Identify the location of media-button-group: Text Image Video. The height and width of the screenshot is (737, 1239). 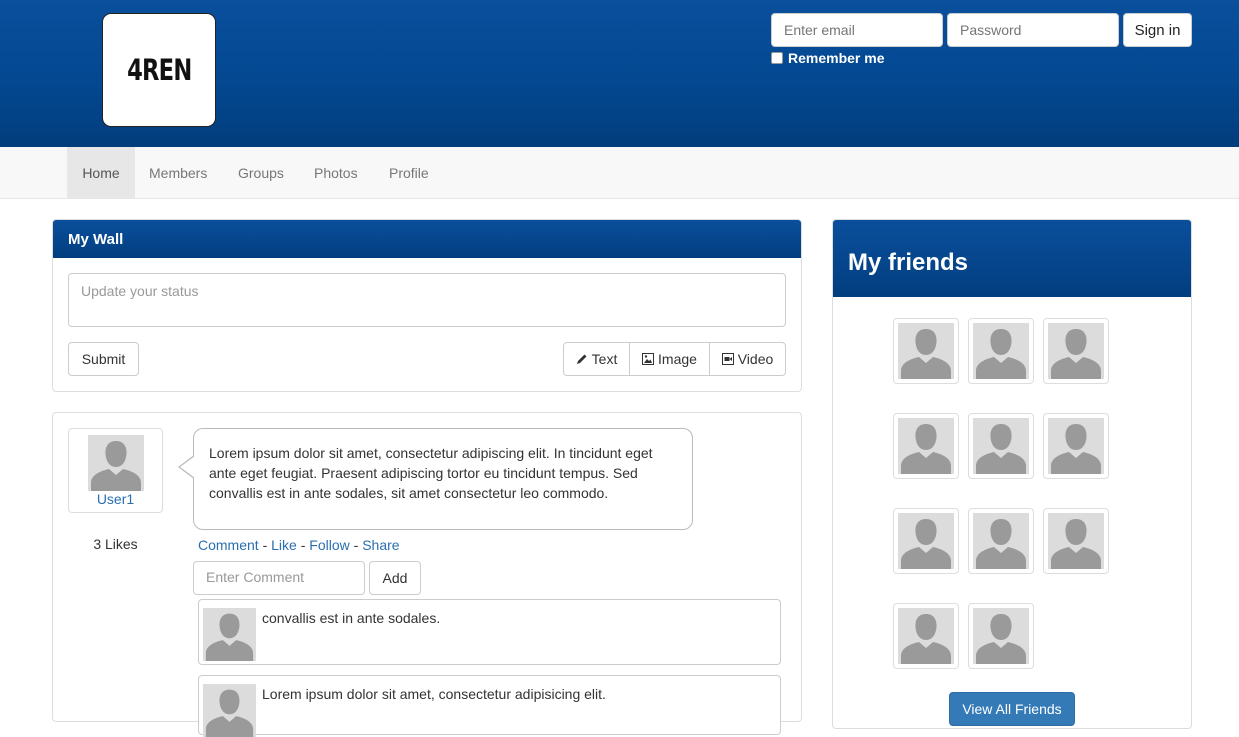
(674, 359).